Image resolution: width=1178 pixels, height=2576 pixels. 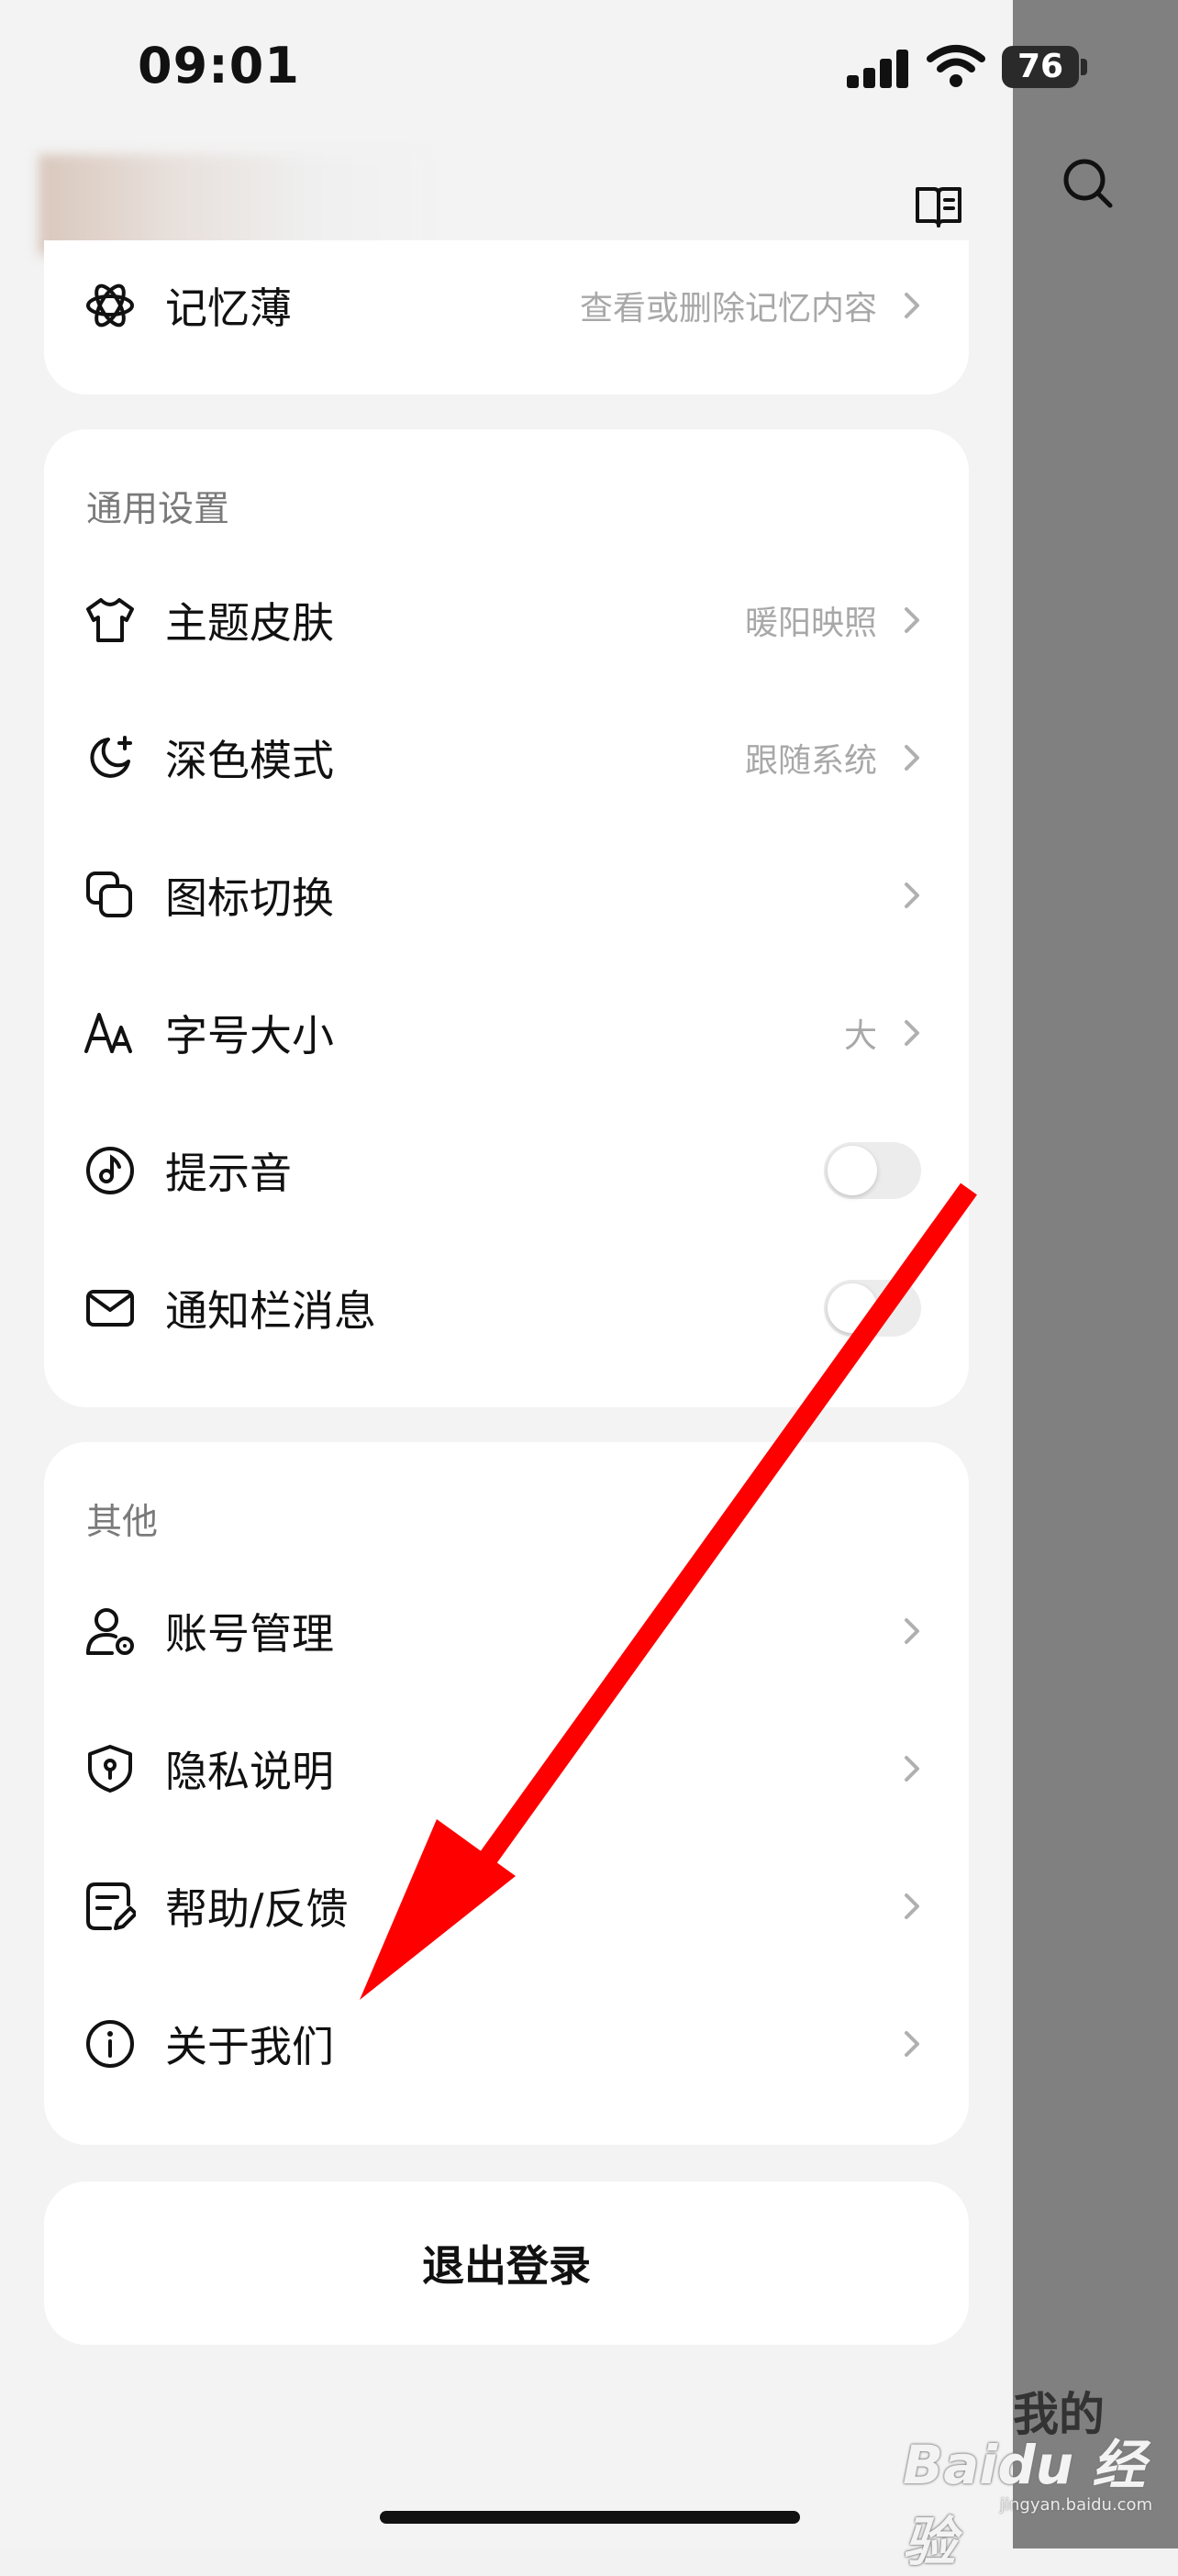 What do you see at coordinates (1077, 2505) in the screenshot?
I see `watermark-url: jingyan.baidu.com` at bounding box center [1077, 2505].